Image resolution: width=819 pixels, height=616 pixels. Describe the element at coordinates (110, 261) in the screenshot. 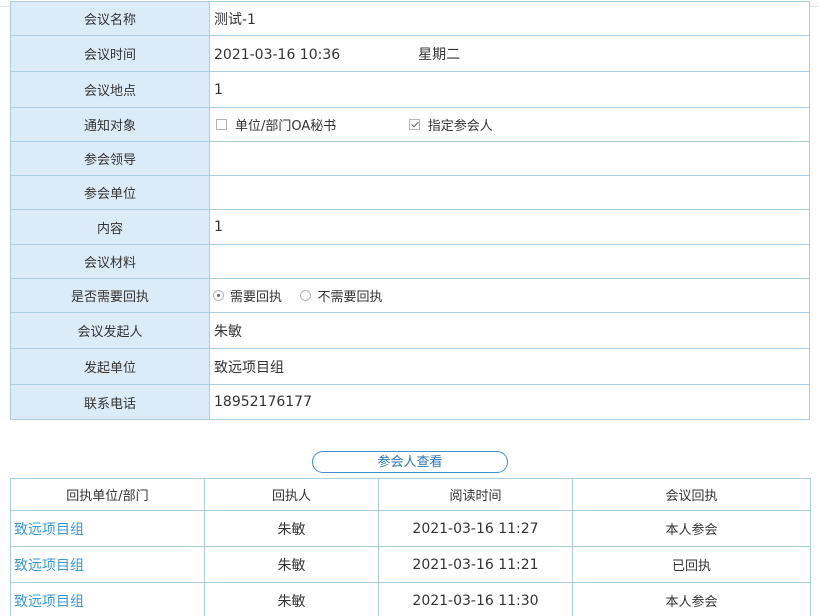

I see `label-materials: 会议材料` at that location.